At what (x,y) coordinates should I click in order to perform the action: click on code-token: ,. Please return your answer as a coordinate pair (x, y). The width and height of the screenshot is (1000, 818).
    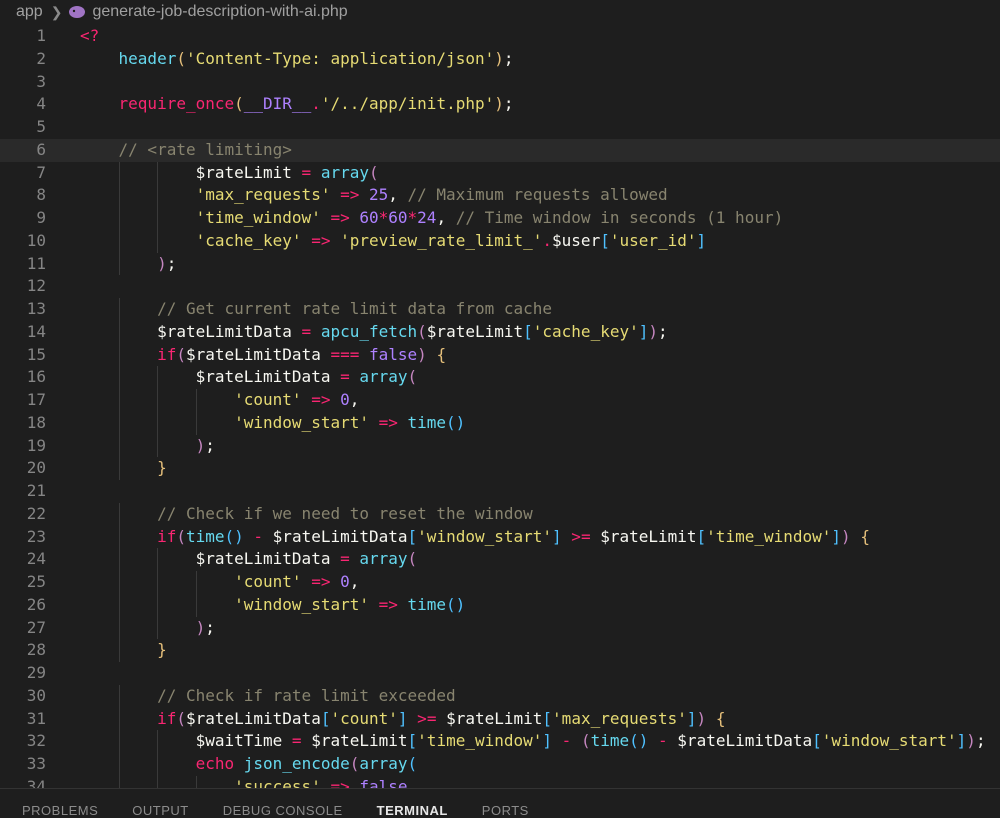
    Looking at the image, I should click on (354, 399).